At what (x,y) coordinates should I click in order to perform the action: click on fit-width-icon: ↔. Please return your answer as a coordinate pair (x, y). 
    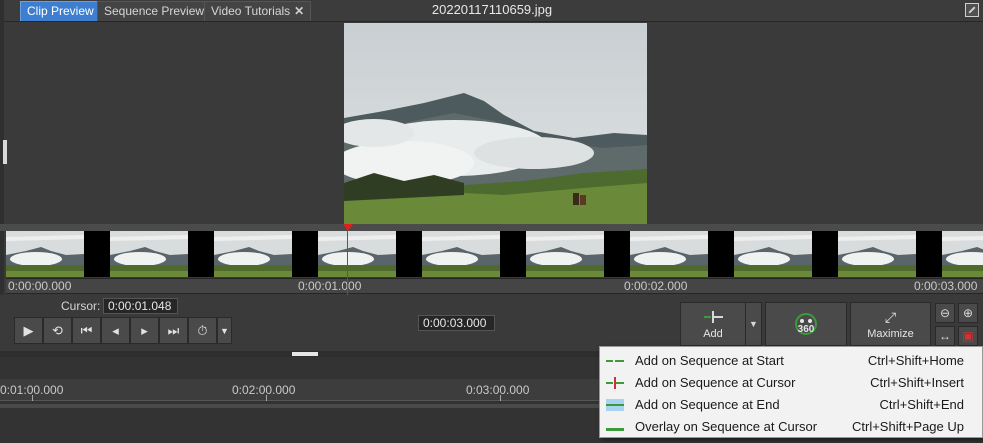
    Looking at the image, I should click on (945, 336).